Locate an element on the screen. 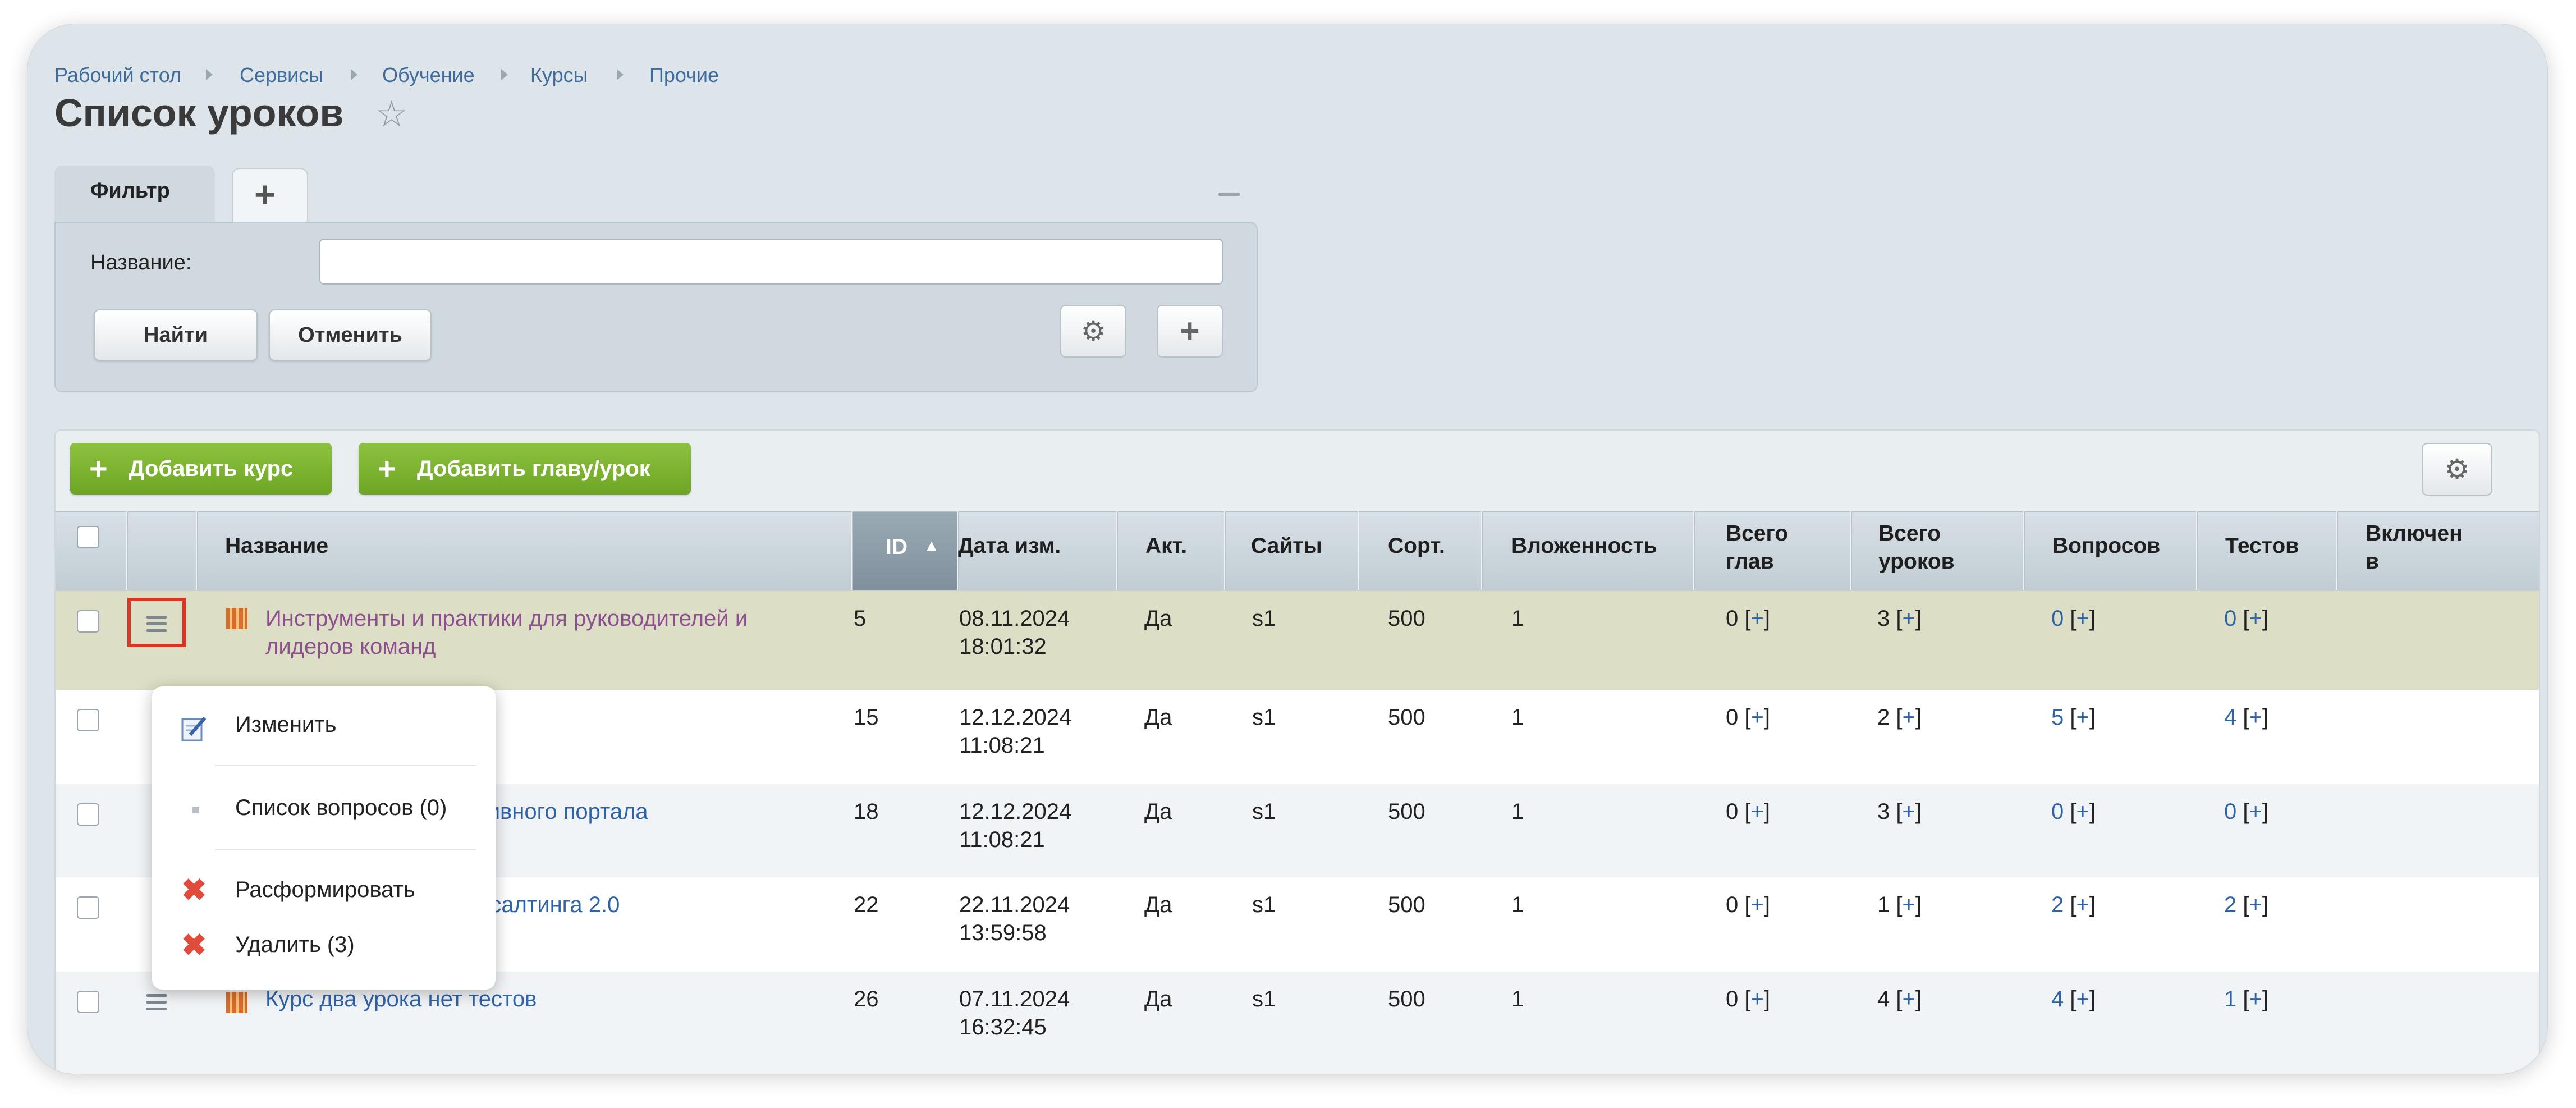  add-filter-field-button: + is located at coordinates (1190, 331).